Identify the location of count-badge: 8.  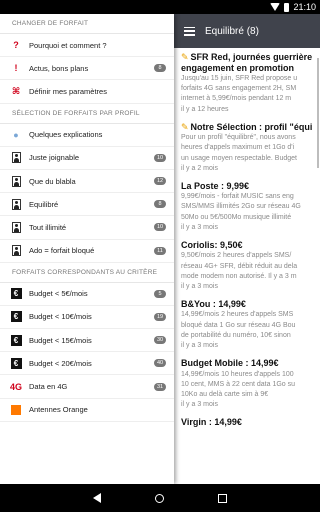
(160, 68).